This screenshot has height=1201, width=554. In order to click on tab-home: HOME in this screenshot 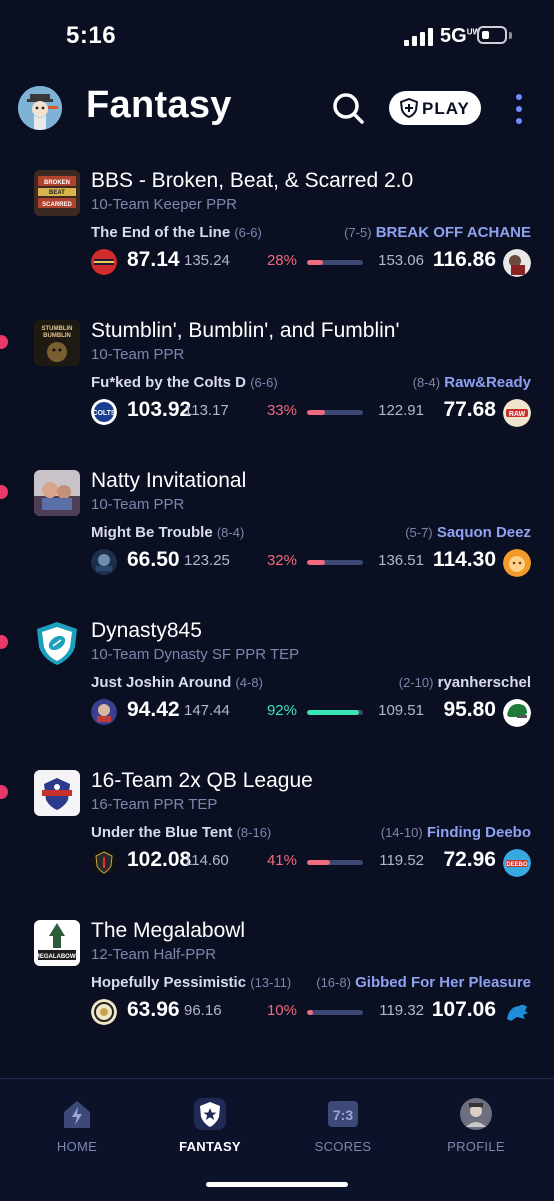, I will do `click(77, 1132)`.